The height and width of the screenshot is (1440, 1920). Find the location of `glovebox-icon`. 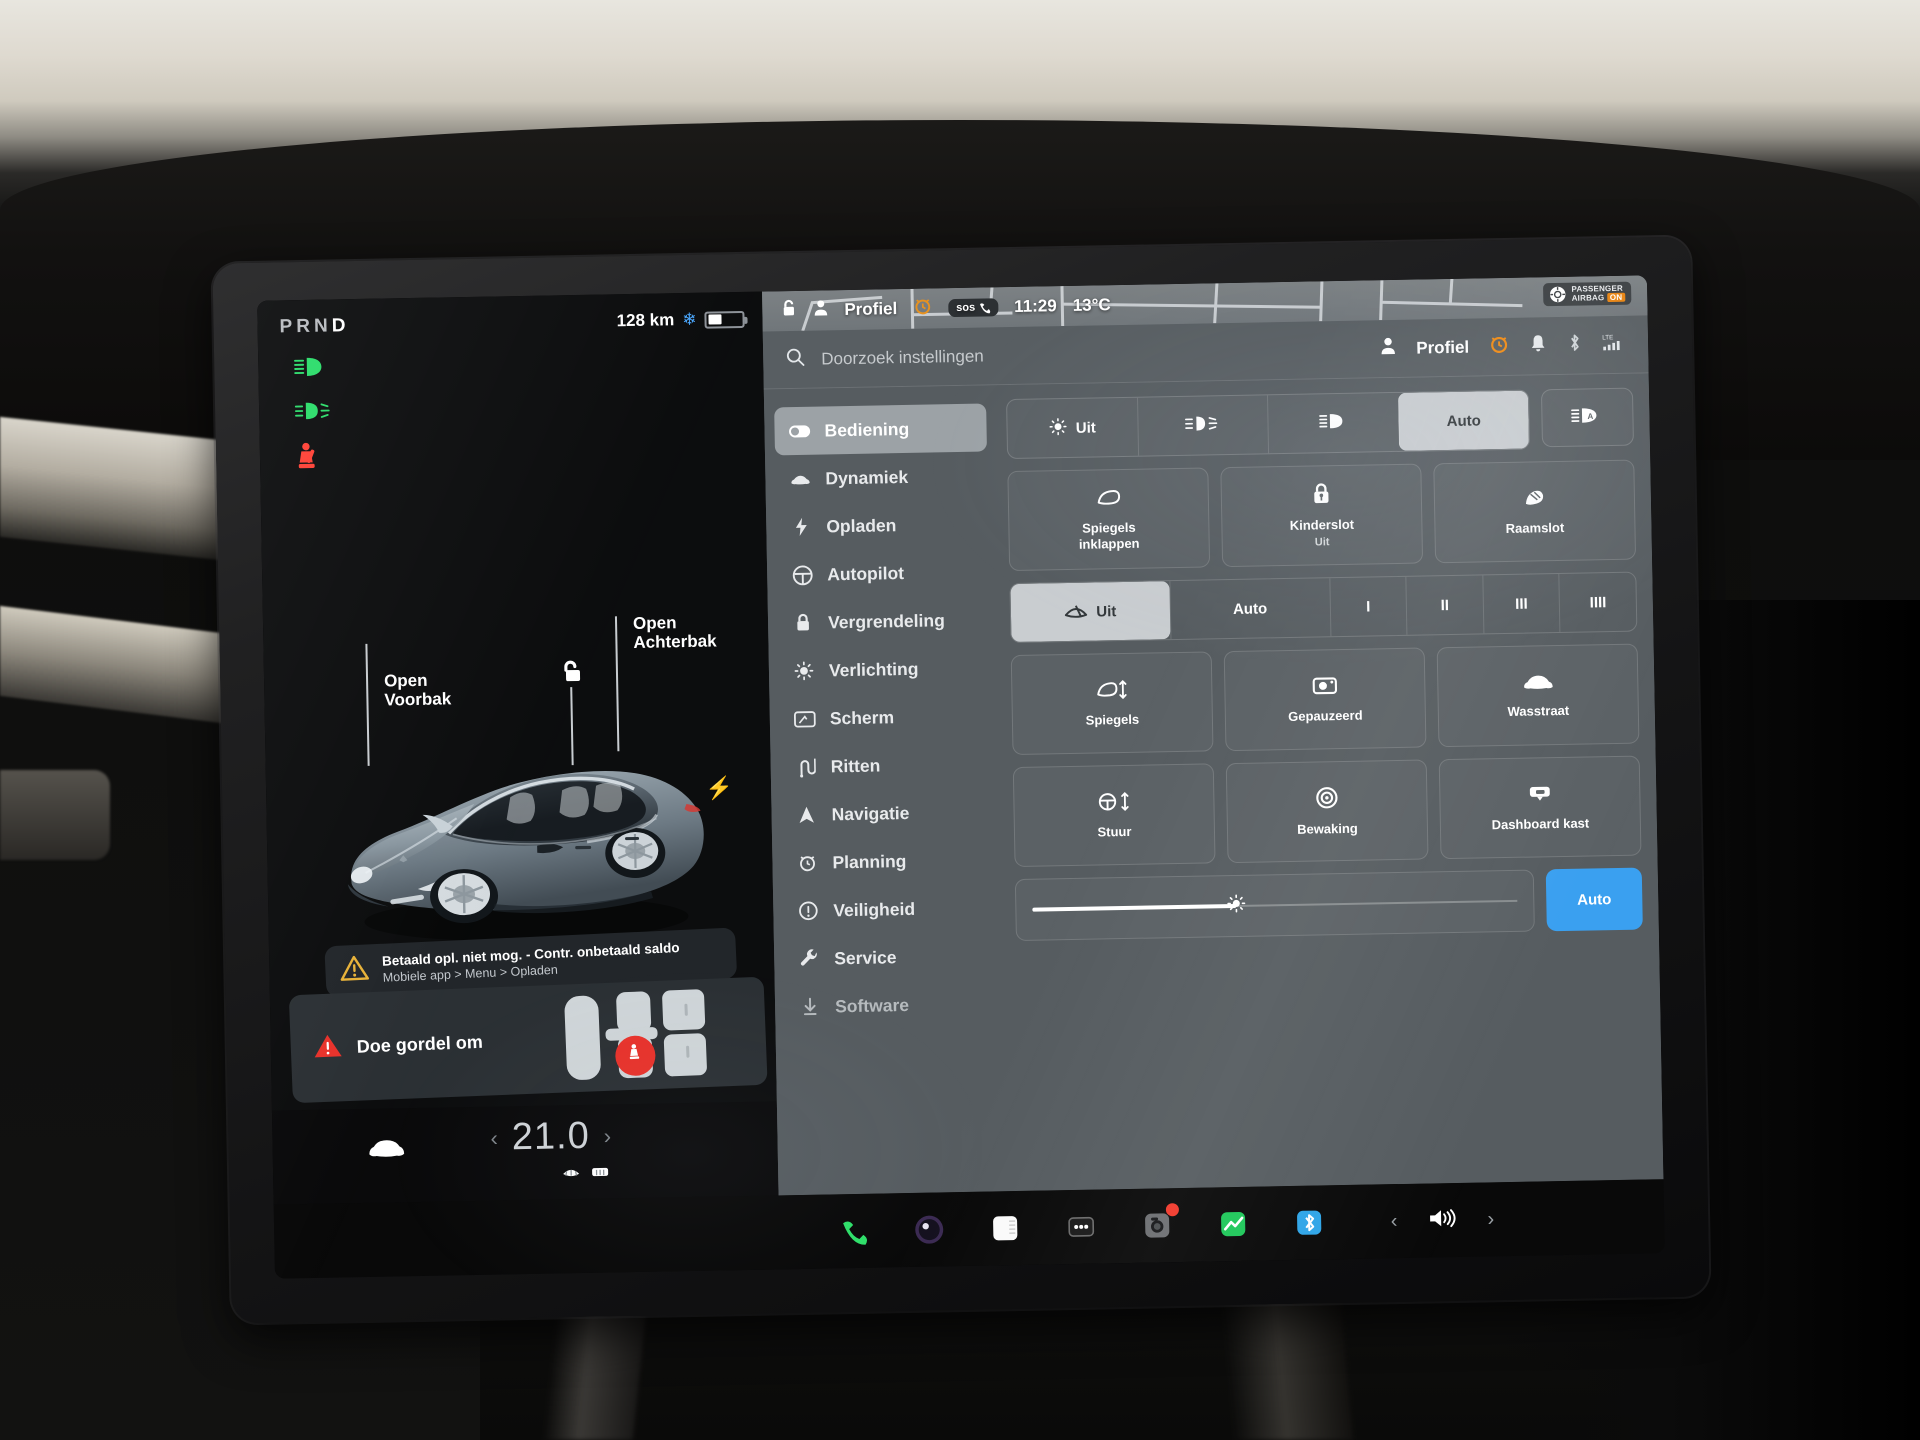

glovebox-icon is located at coordinates (1539, 796).